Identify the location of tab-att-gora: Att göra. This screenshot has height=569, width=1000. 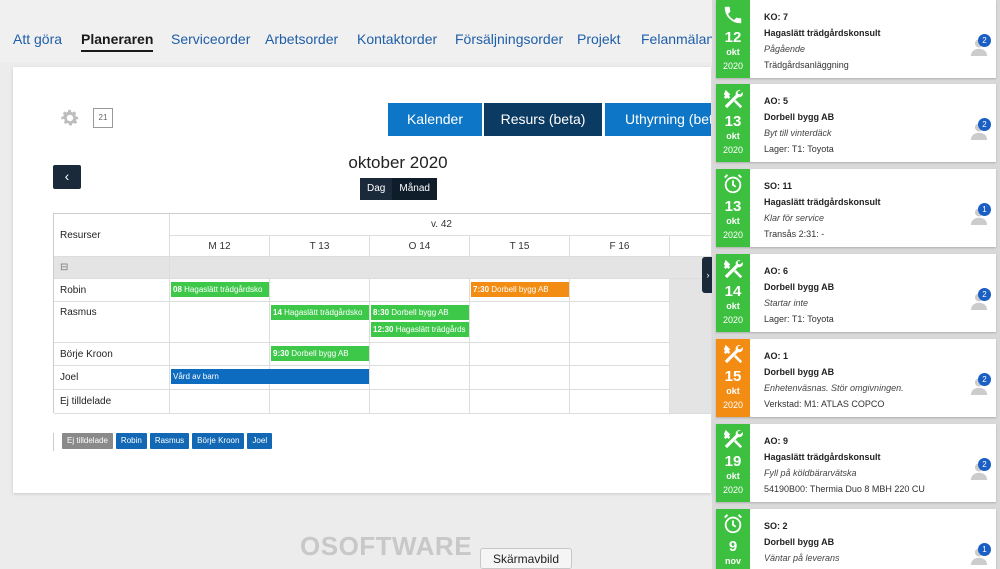
(37, 39).